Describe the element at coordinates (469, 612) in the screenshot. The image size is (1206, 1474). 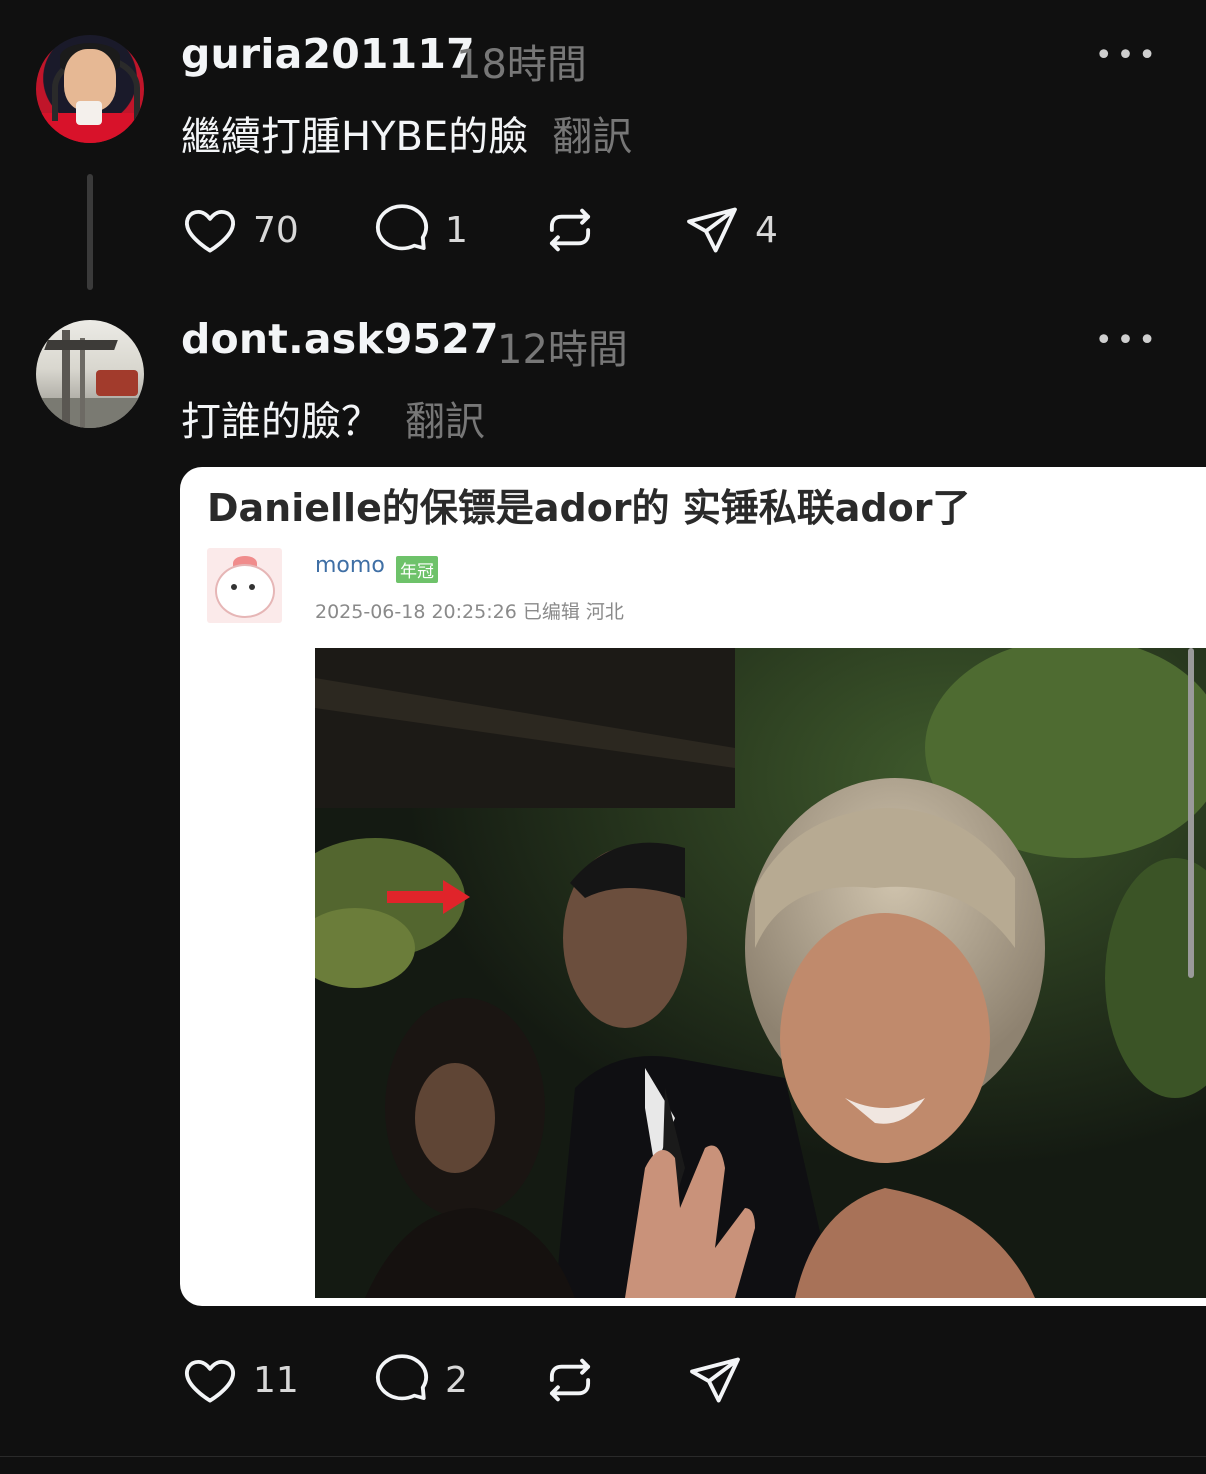
I see `embedded-meta: 2025-06-18 20:25:26 已编辑 河北` at that location.